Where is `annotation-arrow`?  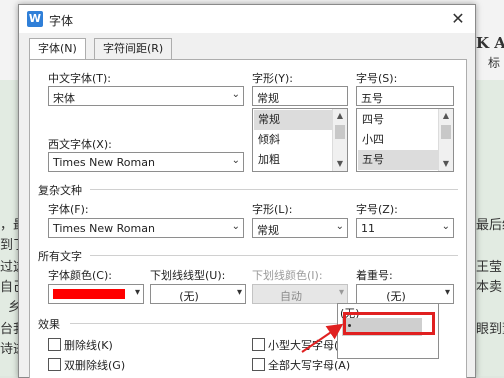
annotation-arrow is located at coordinates (322, 338).